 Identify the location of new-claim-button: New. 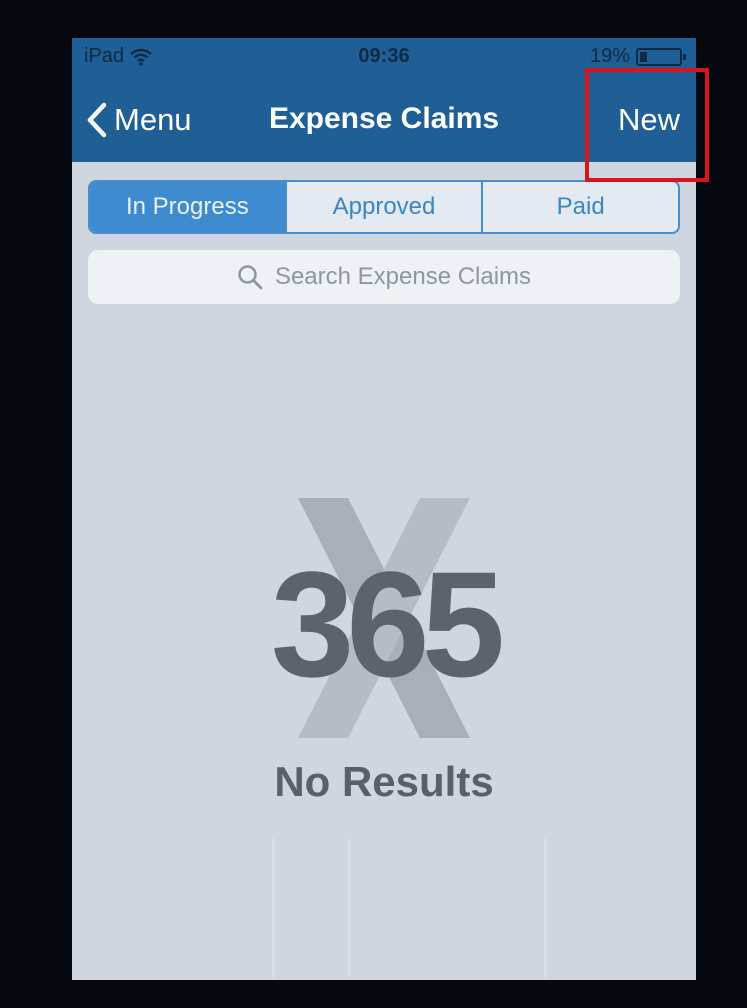
(649, 120).